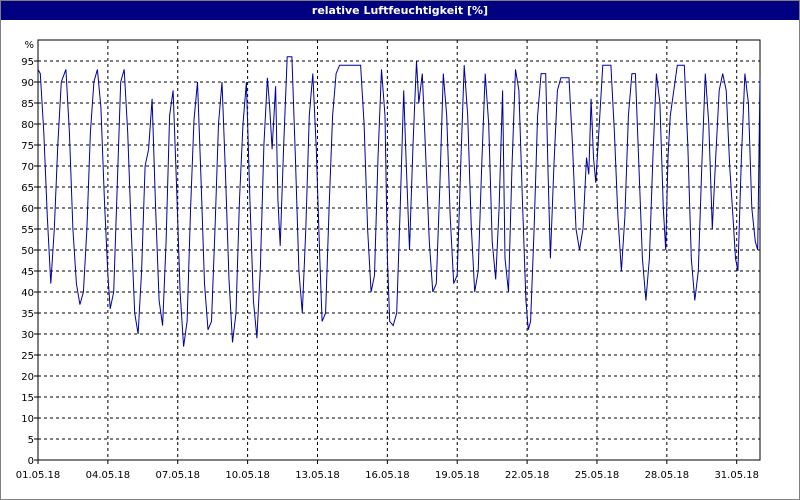  I want to click on y-tick-label: 80, so click(27, 125).